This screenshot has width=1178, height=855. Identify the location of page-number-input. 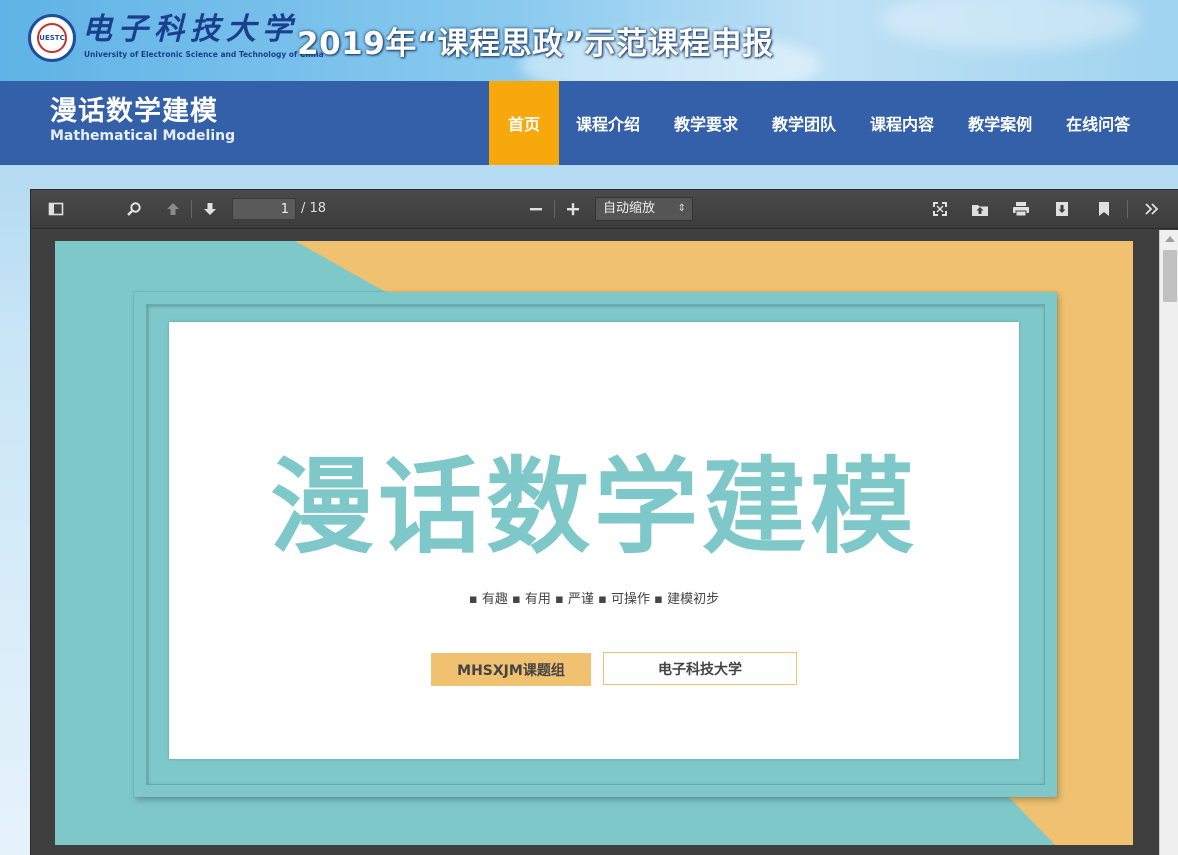
(264, 209).